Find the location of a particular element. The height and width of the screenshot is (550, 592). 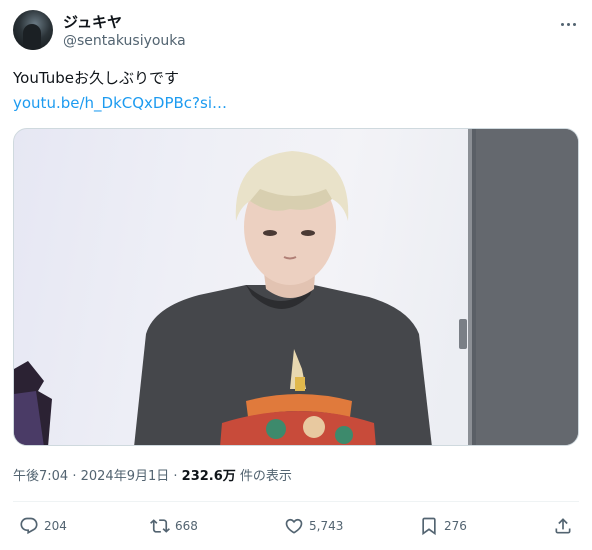

share-button is located at coordinates (563, 526).